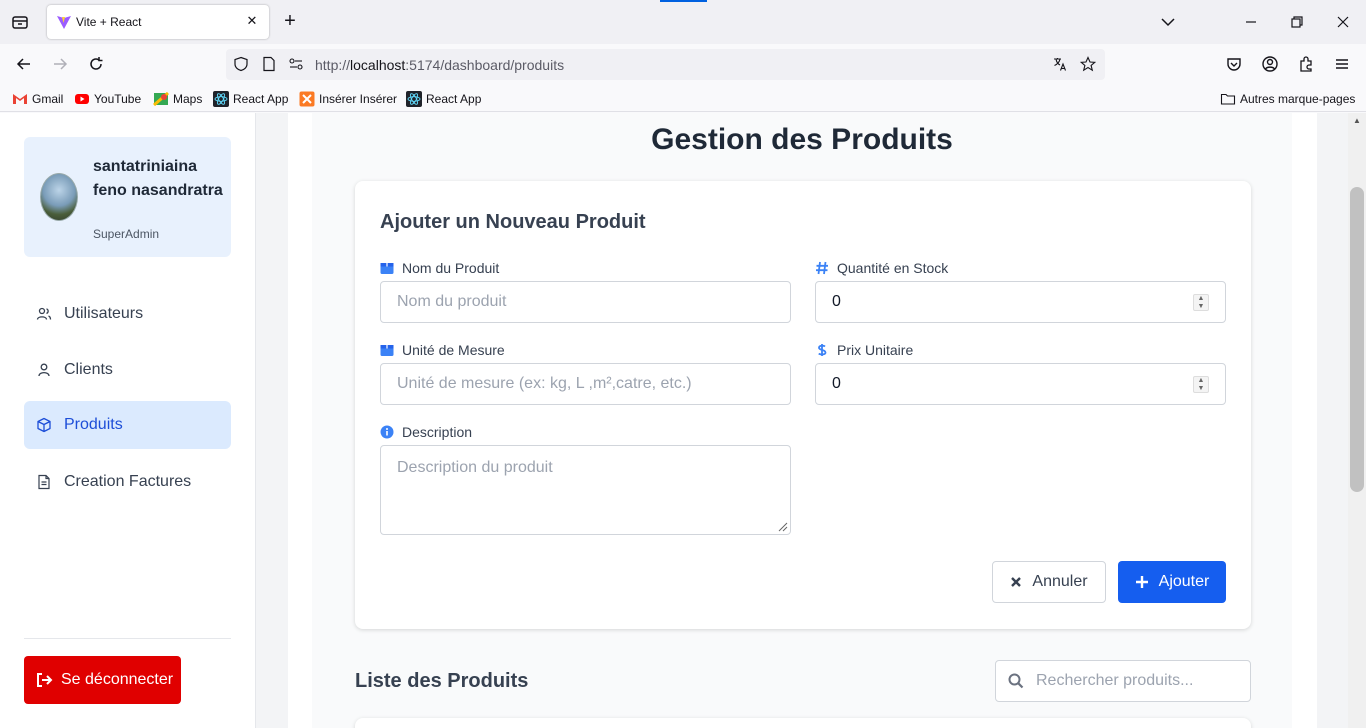 This screenshot has height=728, width=1366. I want to click on sidebar-item-clients: Clients, so click(127, 370).